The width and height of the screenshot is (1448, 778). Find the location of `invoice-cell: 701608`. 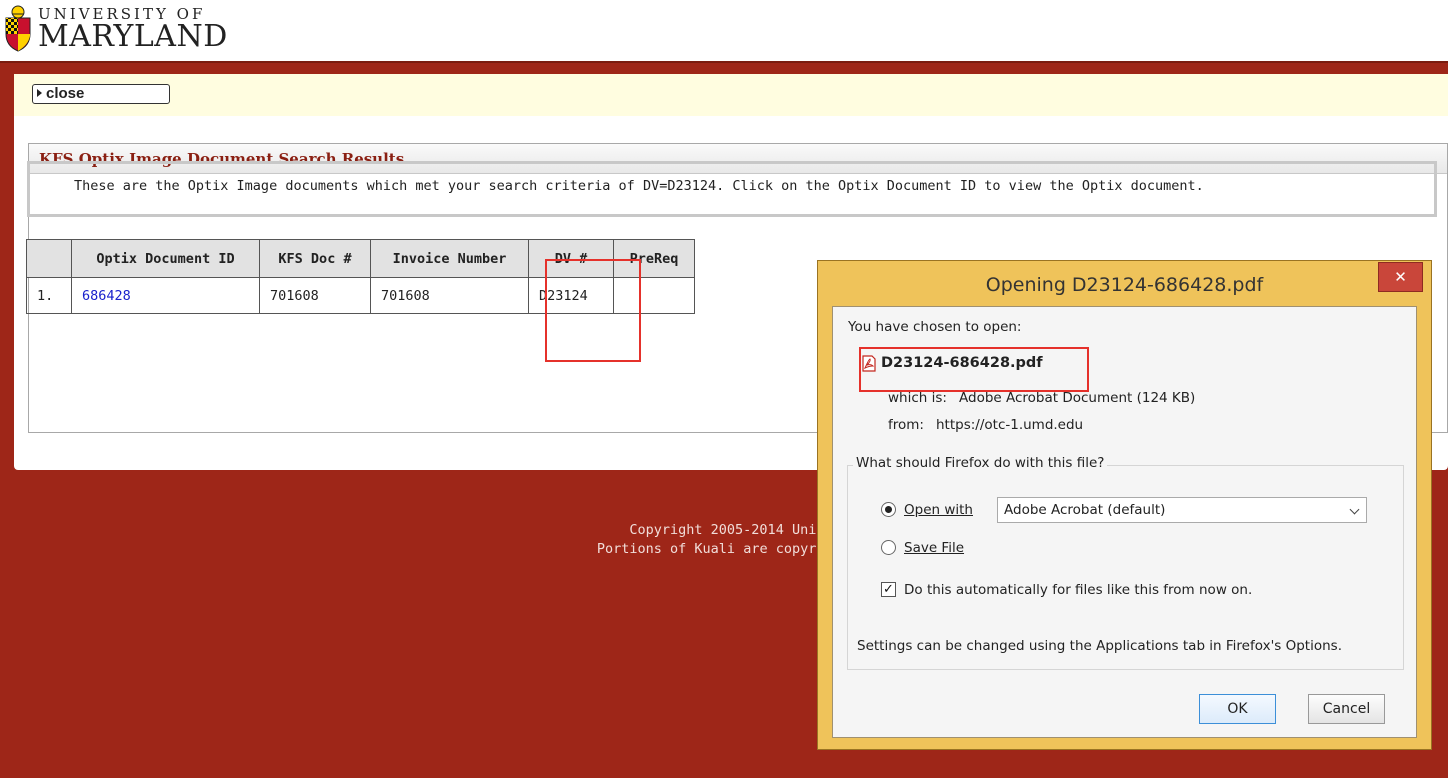

invoice-cell: 701608 is located at coordinates (449, 295).